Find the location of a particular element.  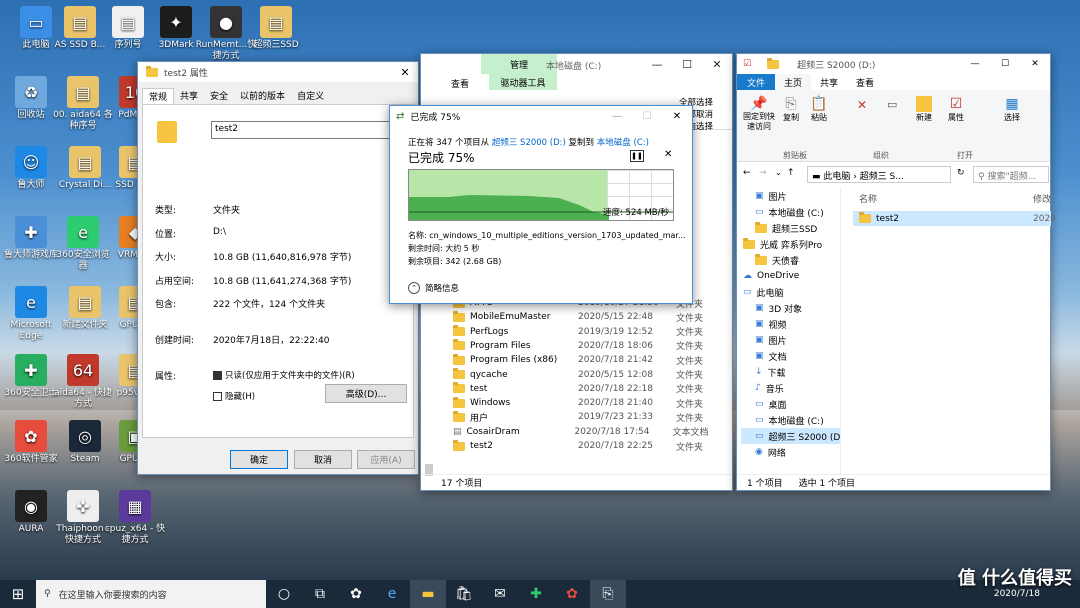

taskbar-time: 2020/7/18 is located at coordinates (1017, 594).